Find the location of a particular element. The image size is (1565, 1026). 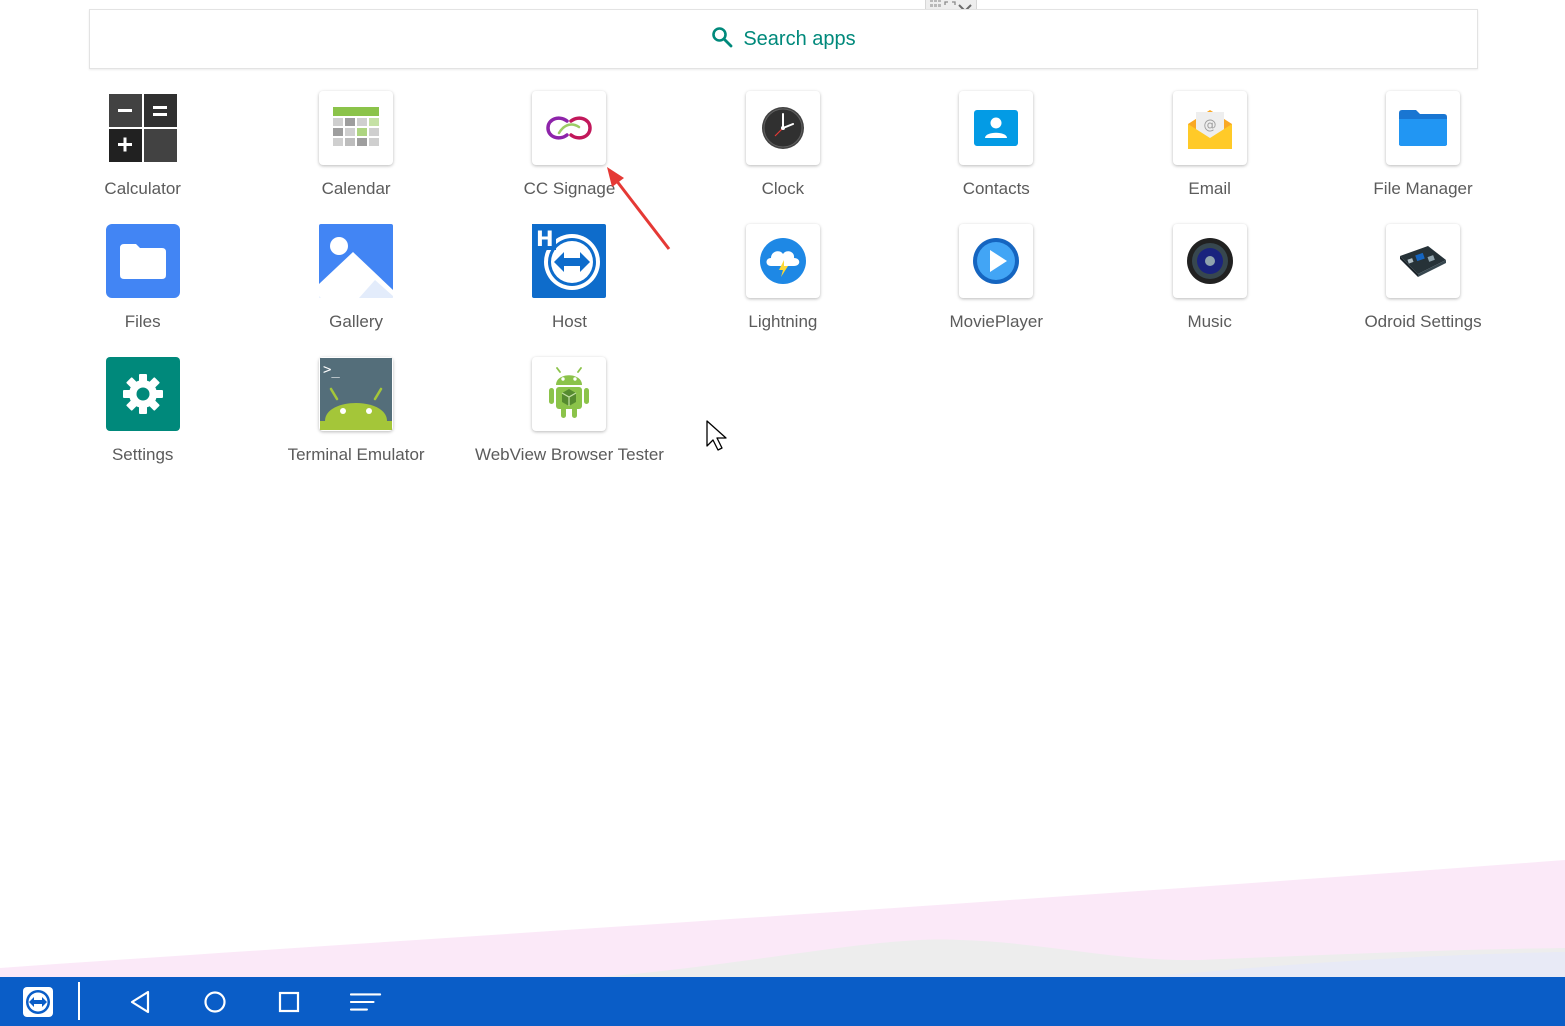

app-movieplayer: MoviePlayer is located at coordinates (996, 290).